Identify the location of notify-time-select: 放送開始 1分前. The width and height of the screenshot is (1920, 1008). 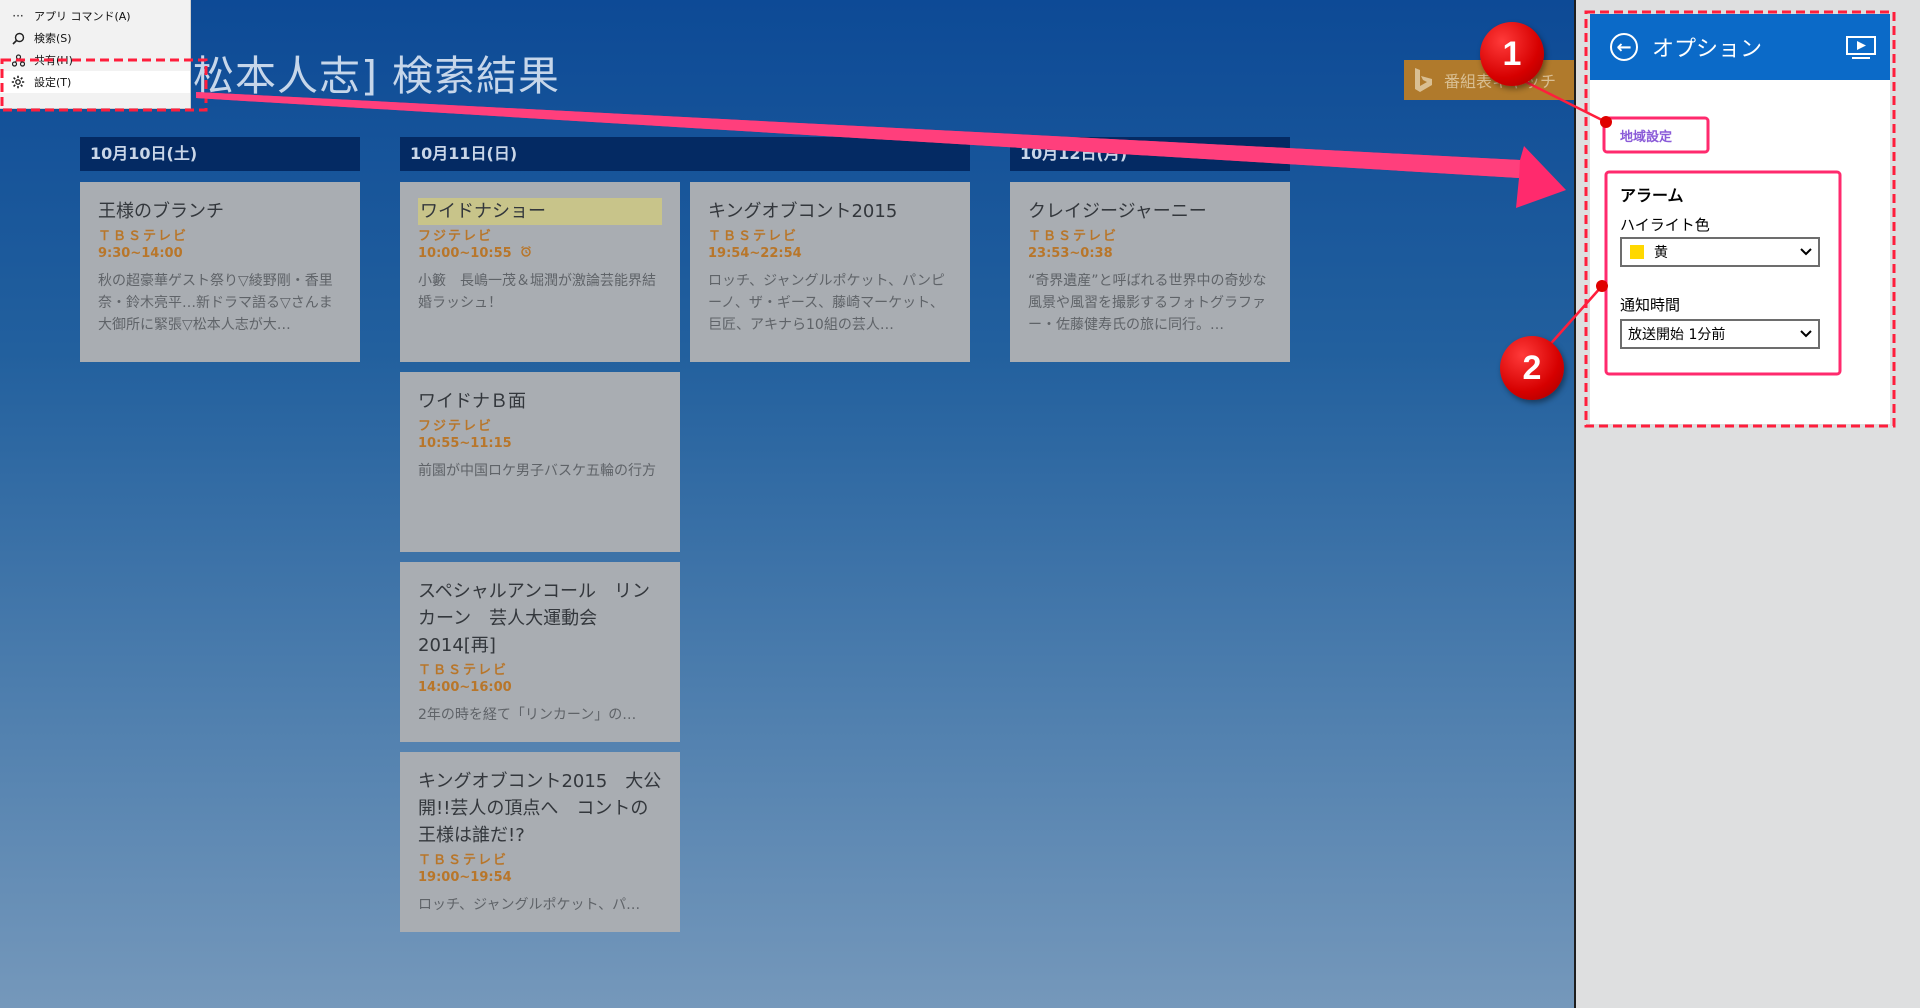
(1720, 334).